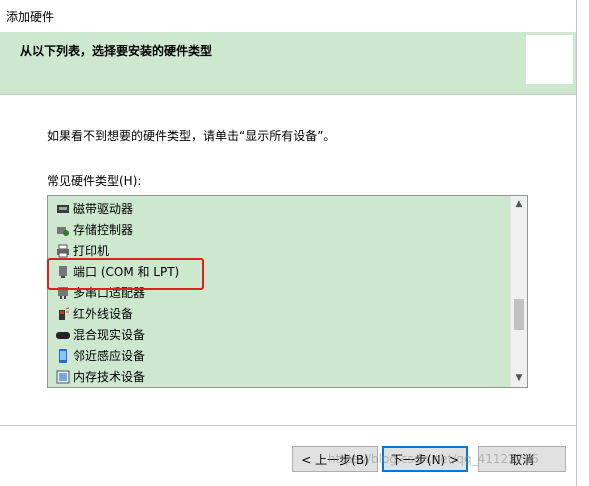  I want to click on header-image, so click(549, 59).